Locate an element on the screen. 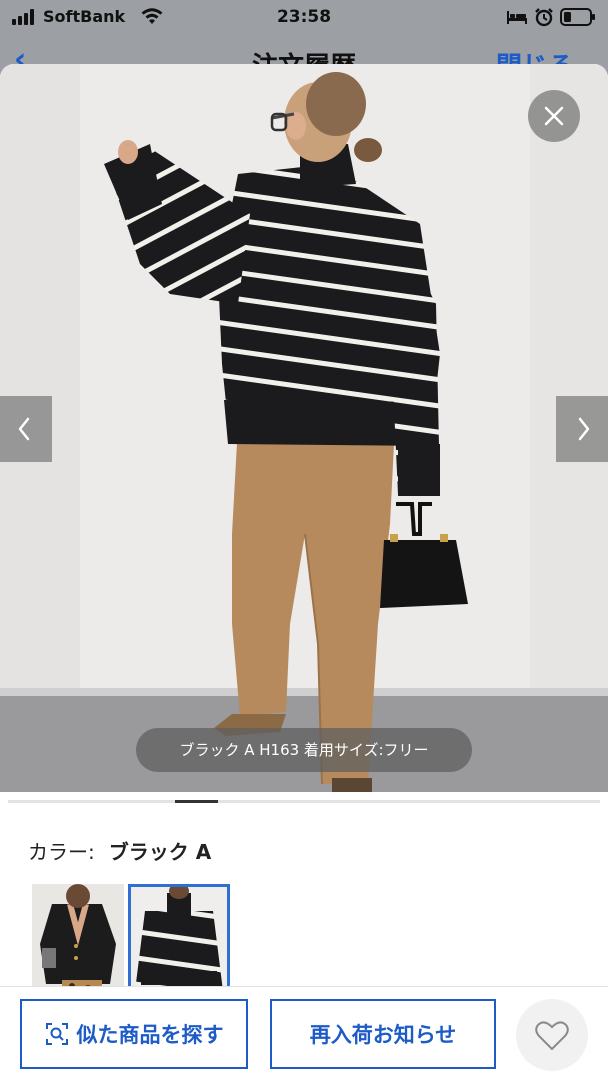 This screenshot has width=608, height=1080. gallery-progress is located at coordinates (304, 801).